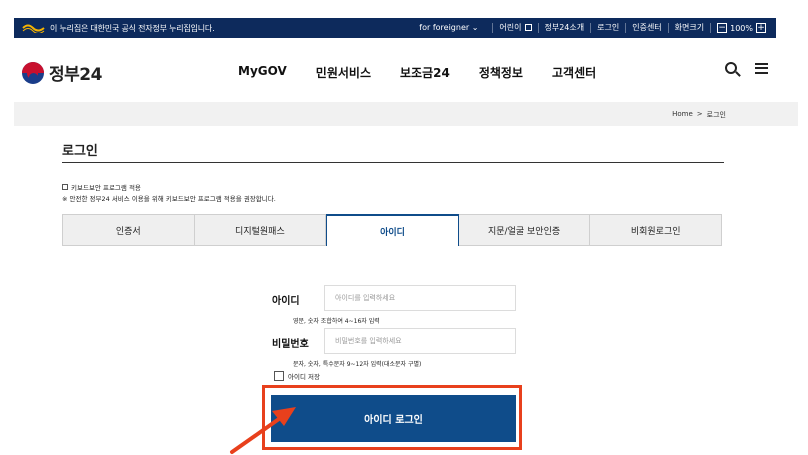 The width and height of the screenshot is (808, 455). I want to click on pointer-arrow-icon, so click(263, 430).